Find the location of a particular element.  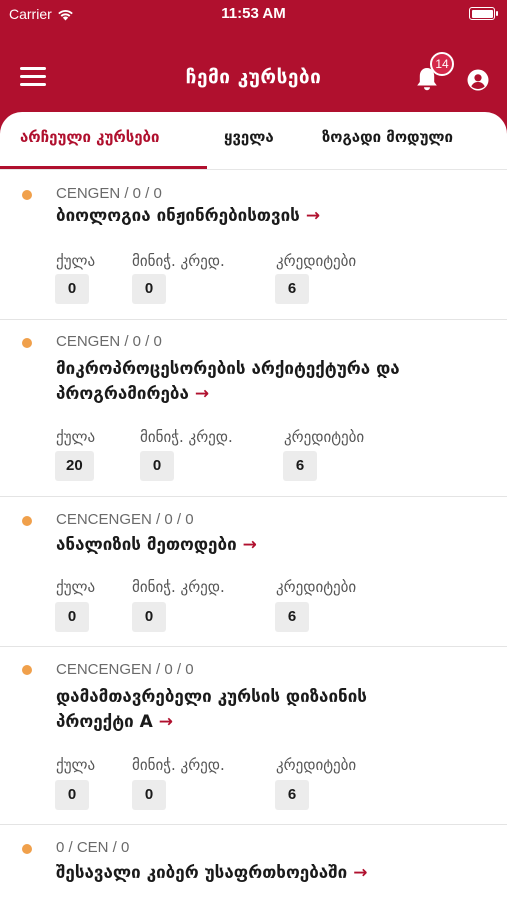

course-title: ბიოლოგია ინჟინრებისთვის → is located at coordinates (266, 216).